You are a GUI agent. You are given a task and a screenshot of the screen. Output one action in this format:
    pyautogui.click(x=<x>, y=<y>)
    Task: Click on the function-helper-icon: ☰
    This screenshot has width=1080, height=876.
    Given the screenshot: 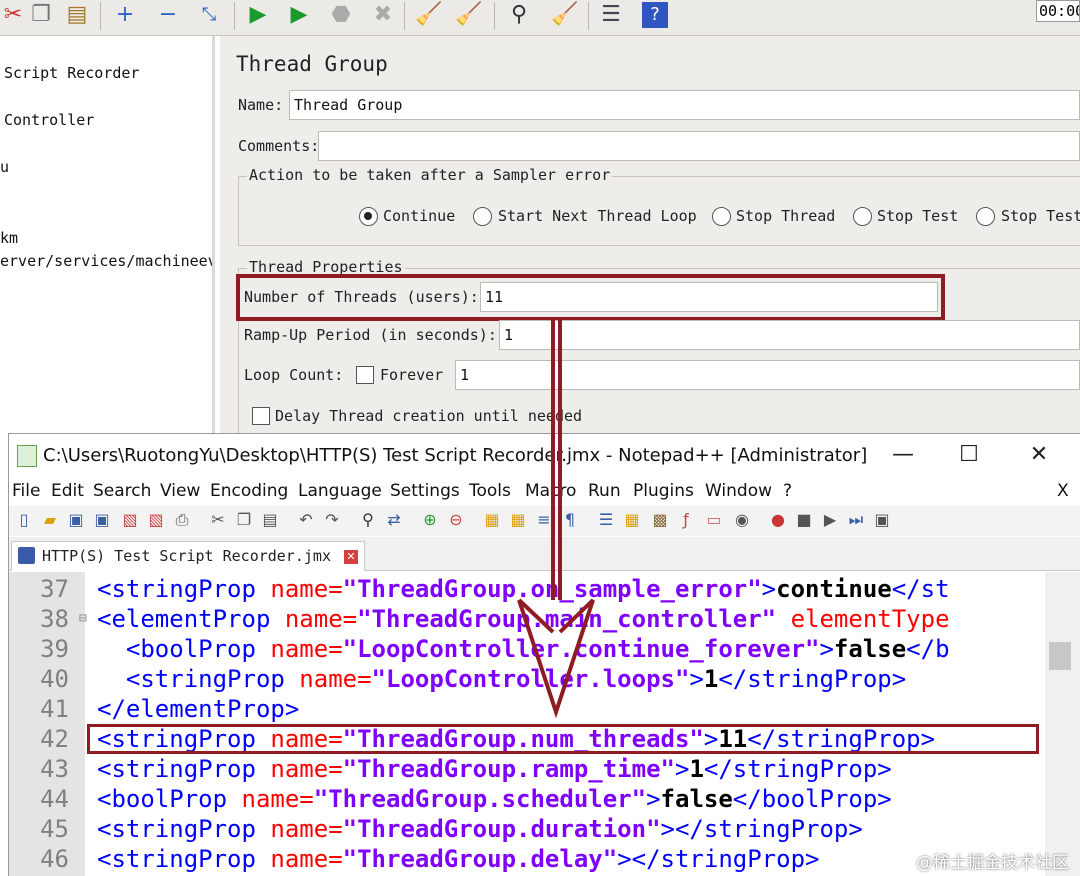 What is the action you would take?
    pyautogui.click(x=611, y=15)
    